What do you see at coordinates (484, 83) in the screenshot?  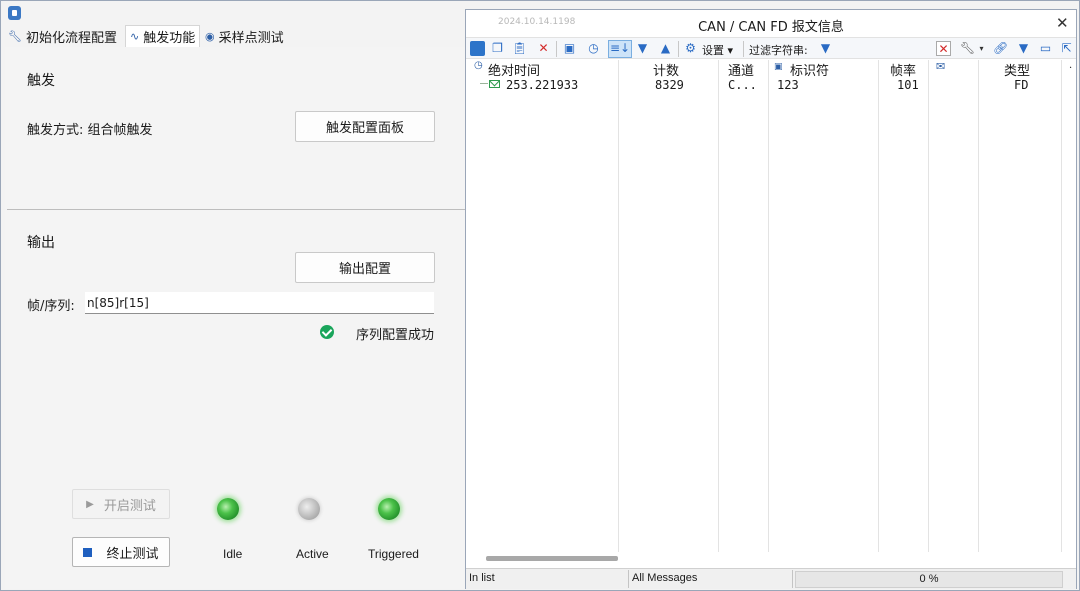 I see `tree-connector` at bounding box center [484, 83].